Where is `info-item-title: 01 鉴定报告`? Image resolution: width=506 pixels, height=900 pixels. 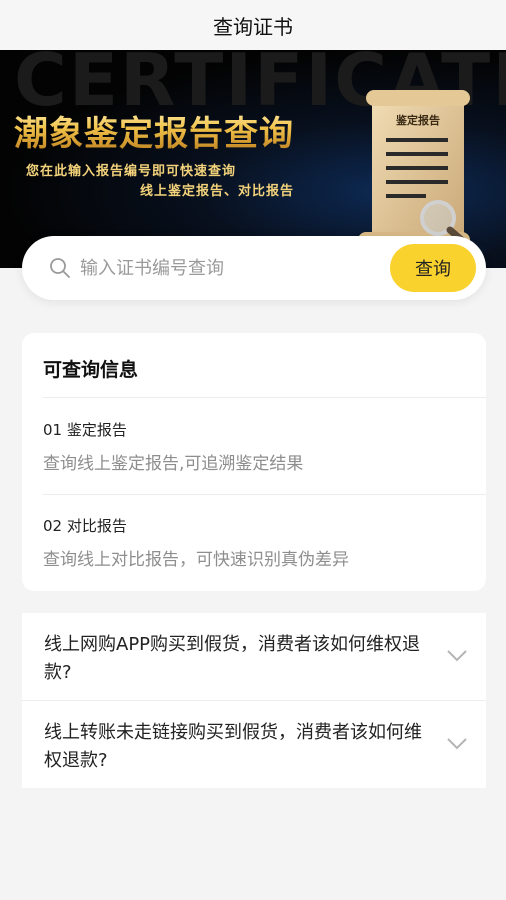
info-item-title: 01 鉴定报告 is located at coordinates (85, 430).